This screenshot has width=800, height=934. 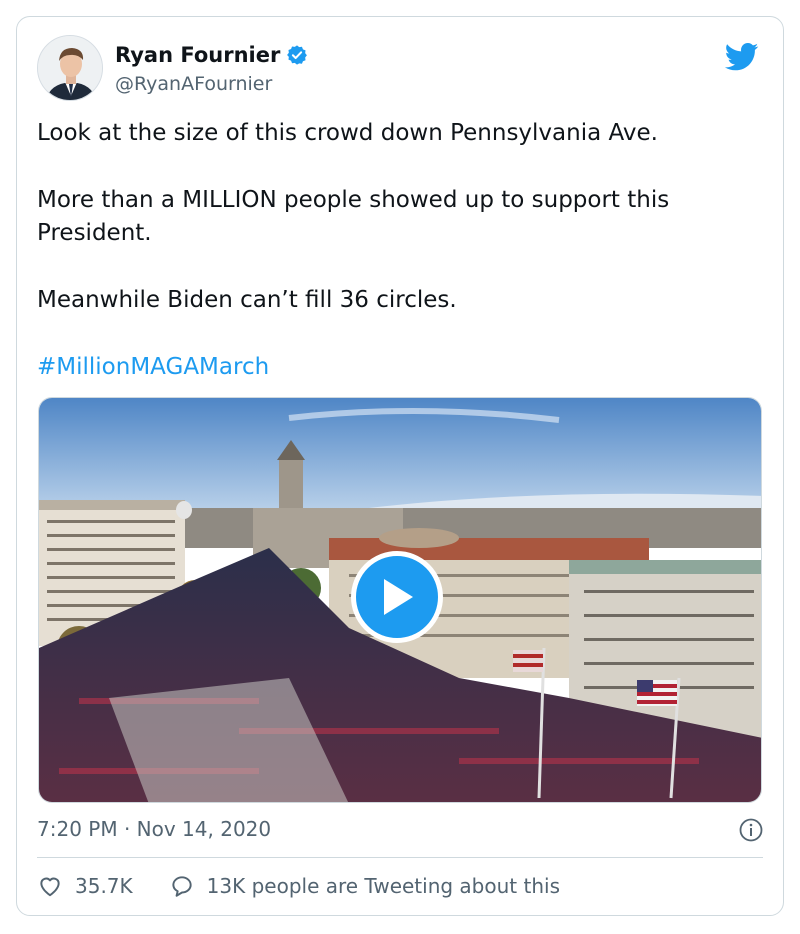 What do you see at coordinates (751, 830) in the screenshot?
I see `info-icon` at bounding box center [751, 830].